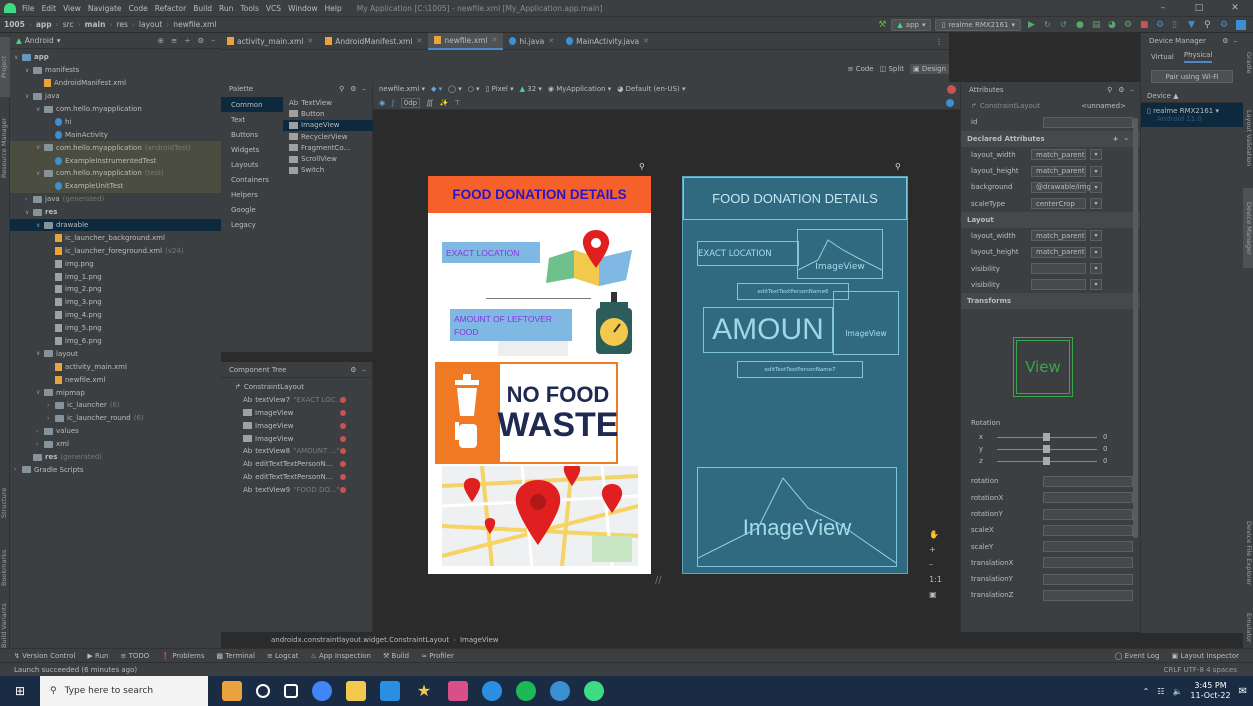 The width and height of the screenshot is (1253, 706). Describe the element at coordinates (436, 89) in the screenshot. I see `design-surface-icon: ◆ ▾` at that location.